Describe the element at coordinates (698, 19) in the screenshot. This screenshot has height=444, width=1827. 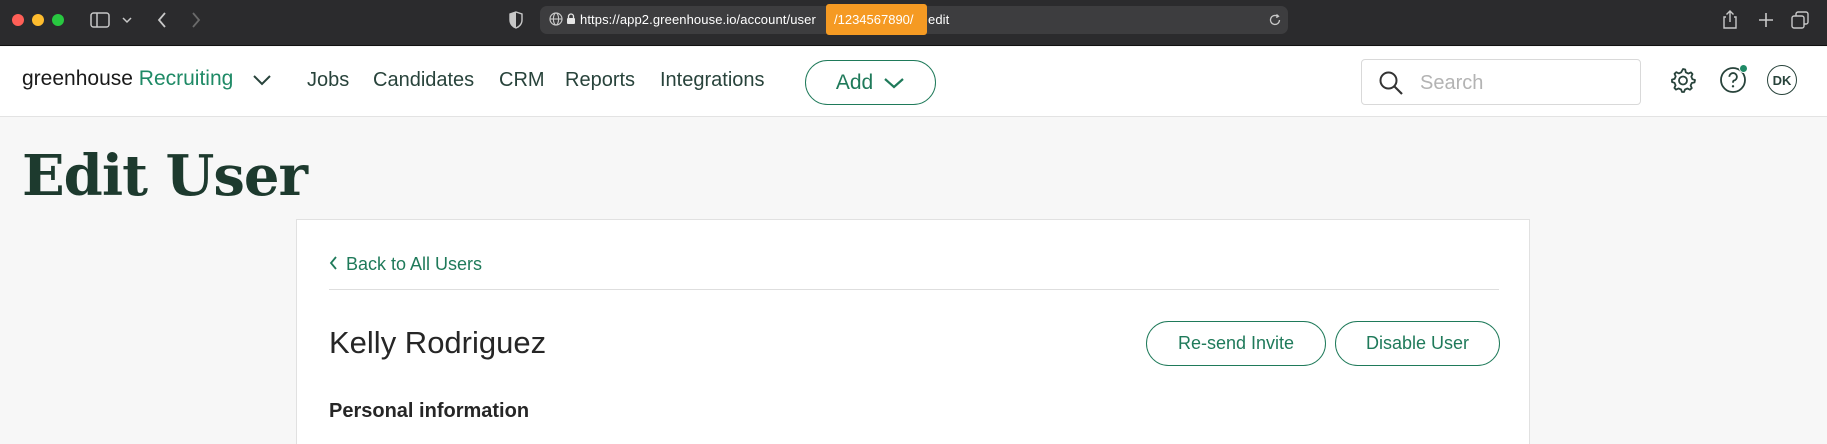
I see `url-text: https://app2.greenhouse.io/account/user` at that location.